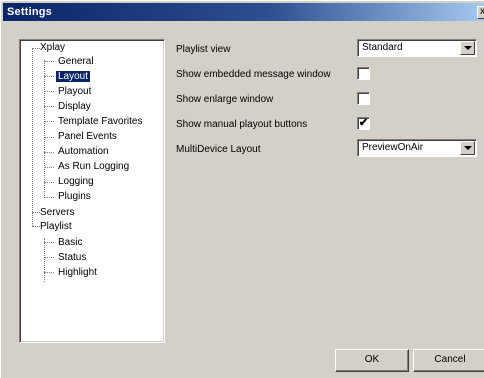 The height and width of the screenshot is (378, 484). I want to click on tree-item-playlist: Playlist, so click(56, 226).